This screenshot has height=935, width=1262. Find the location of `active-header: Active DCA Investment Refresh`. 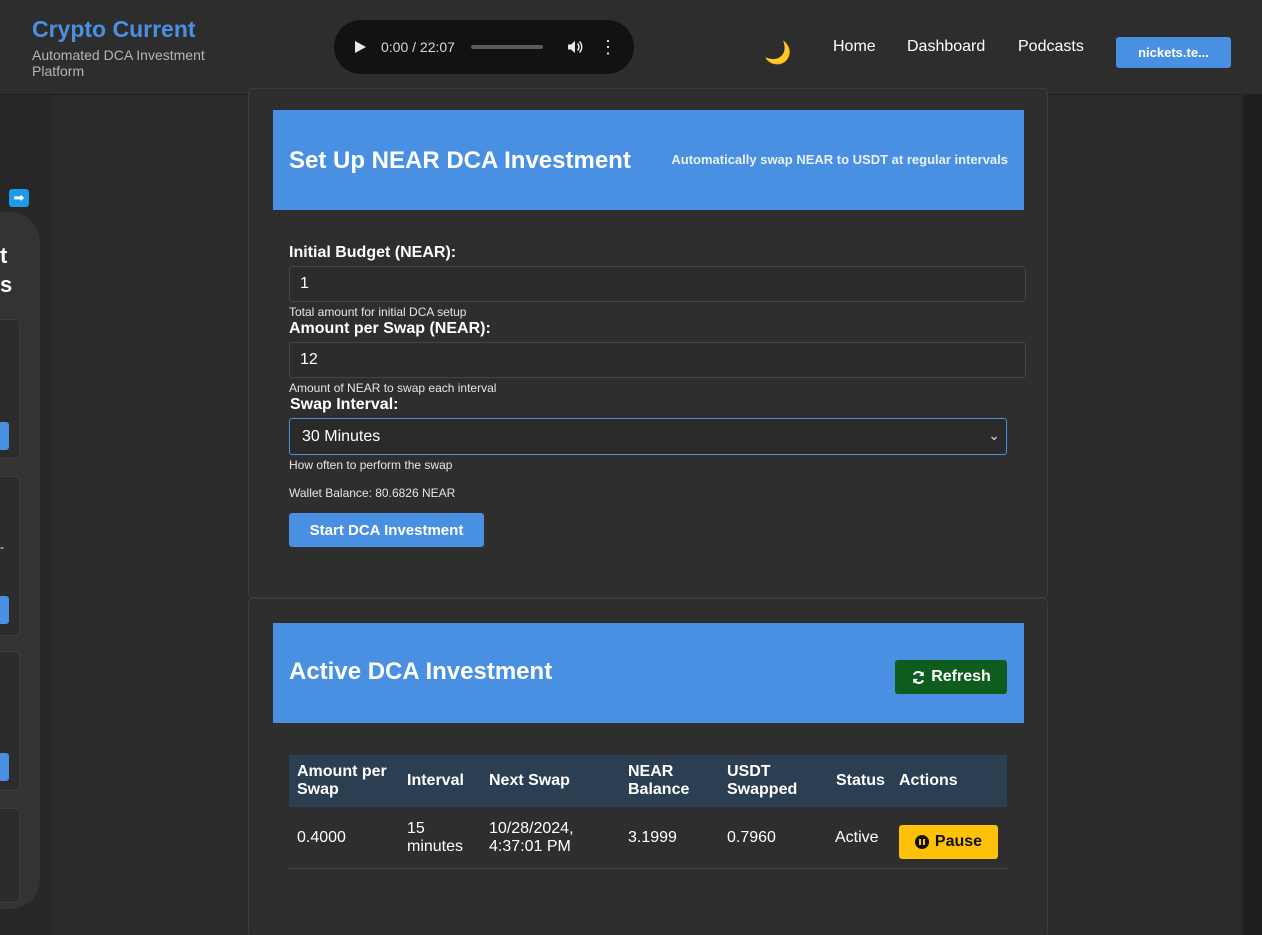

active-header: Active DCA Investment Refresh is located at coordinates (648, 673).